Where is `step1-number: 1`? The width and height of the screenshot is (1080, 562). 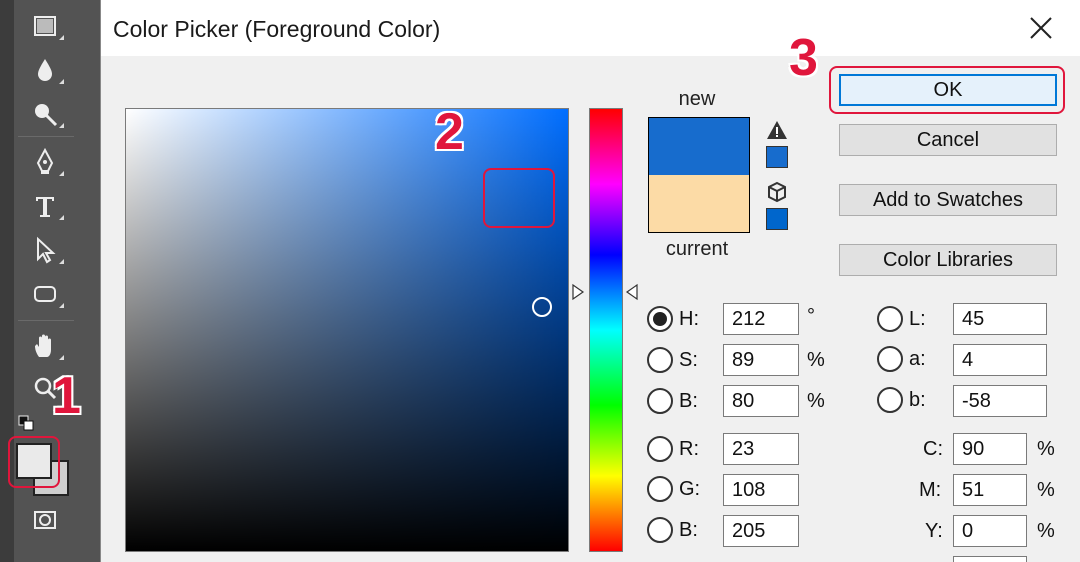 step1-number: 1 is located at coordinates (66, 396).